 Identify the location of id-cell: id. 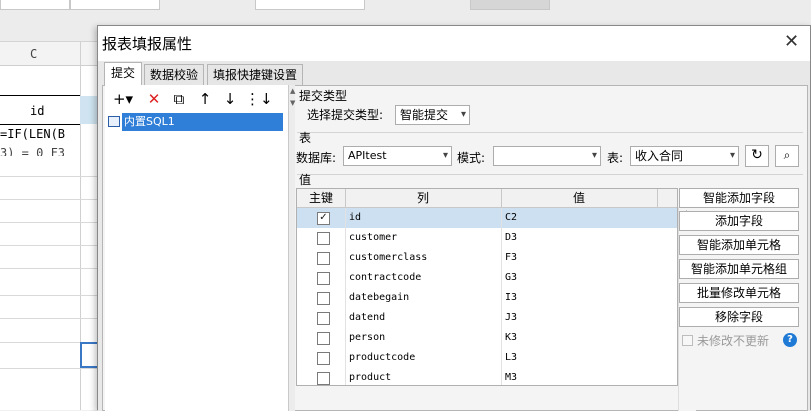
(40, 110).